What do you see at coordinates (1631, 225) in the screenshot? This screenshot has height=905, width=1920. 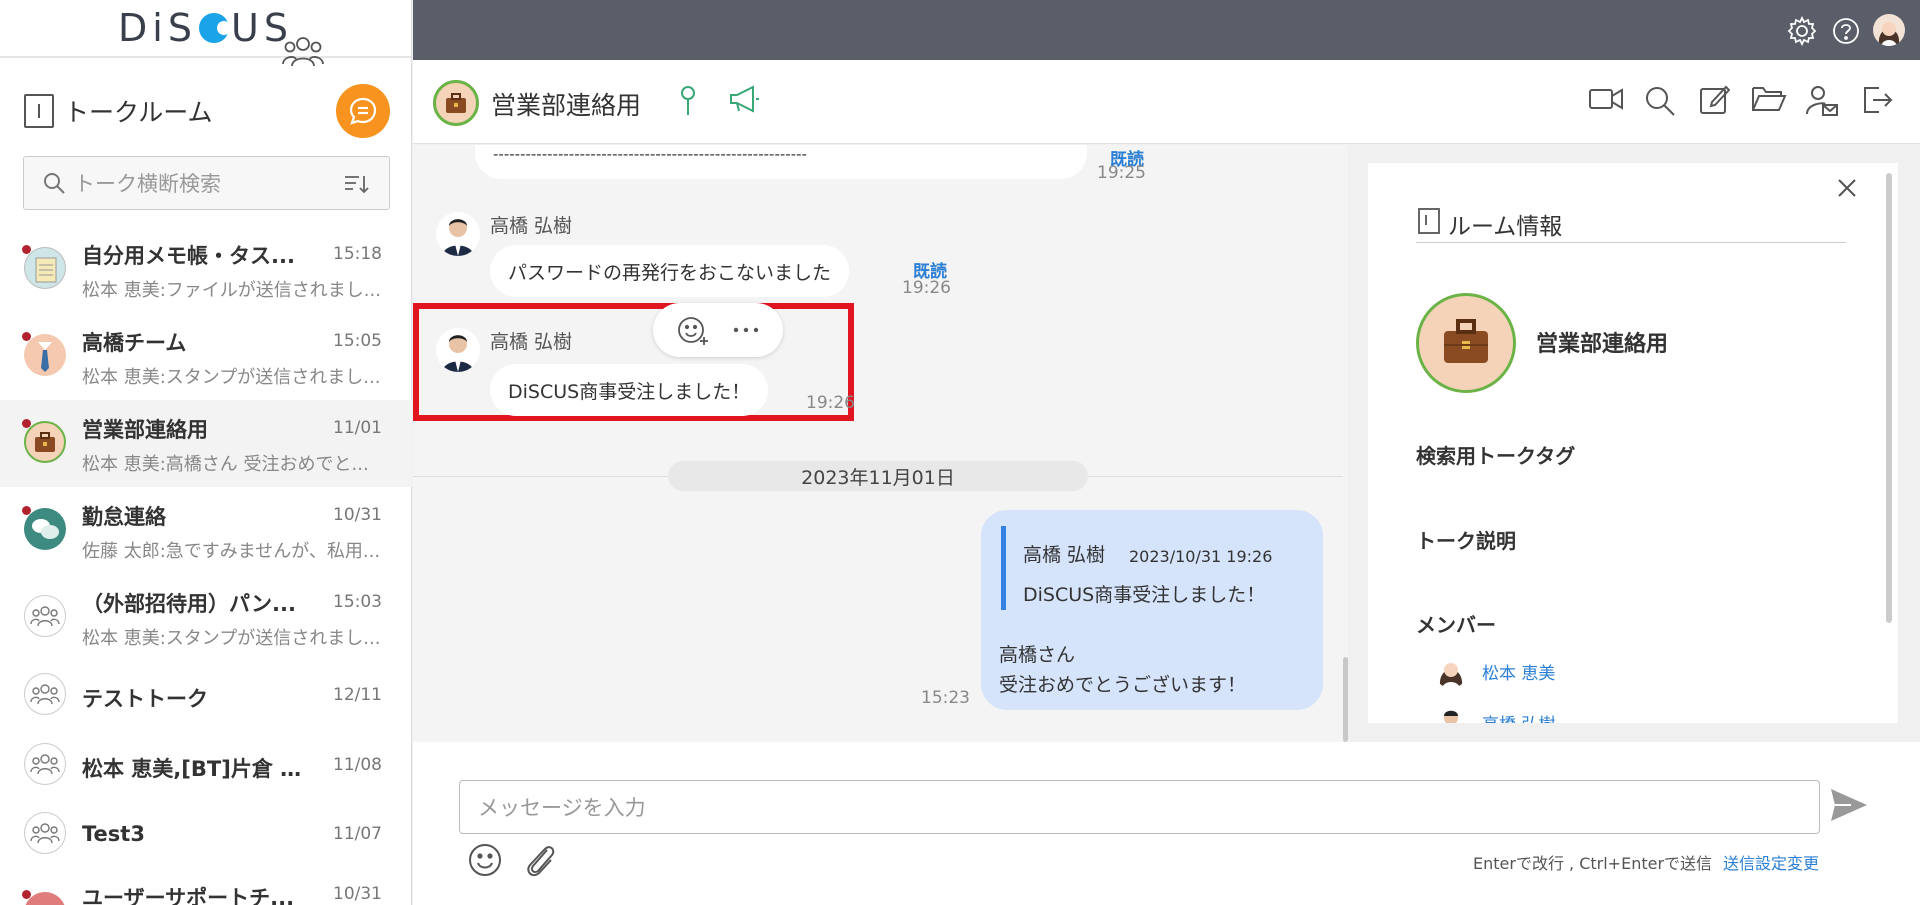 I see `room-info-title: ルーム情報` at bounding box center [1631, 225].